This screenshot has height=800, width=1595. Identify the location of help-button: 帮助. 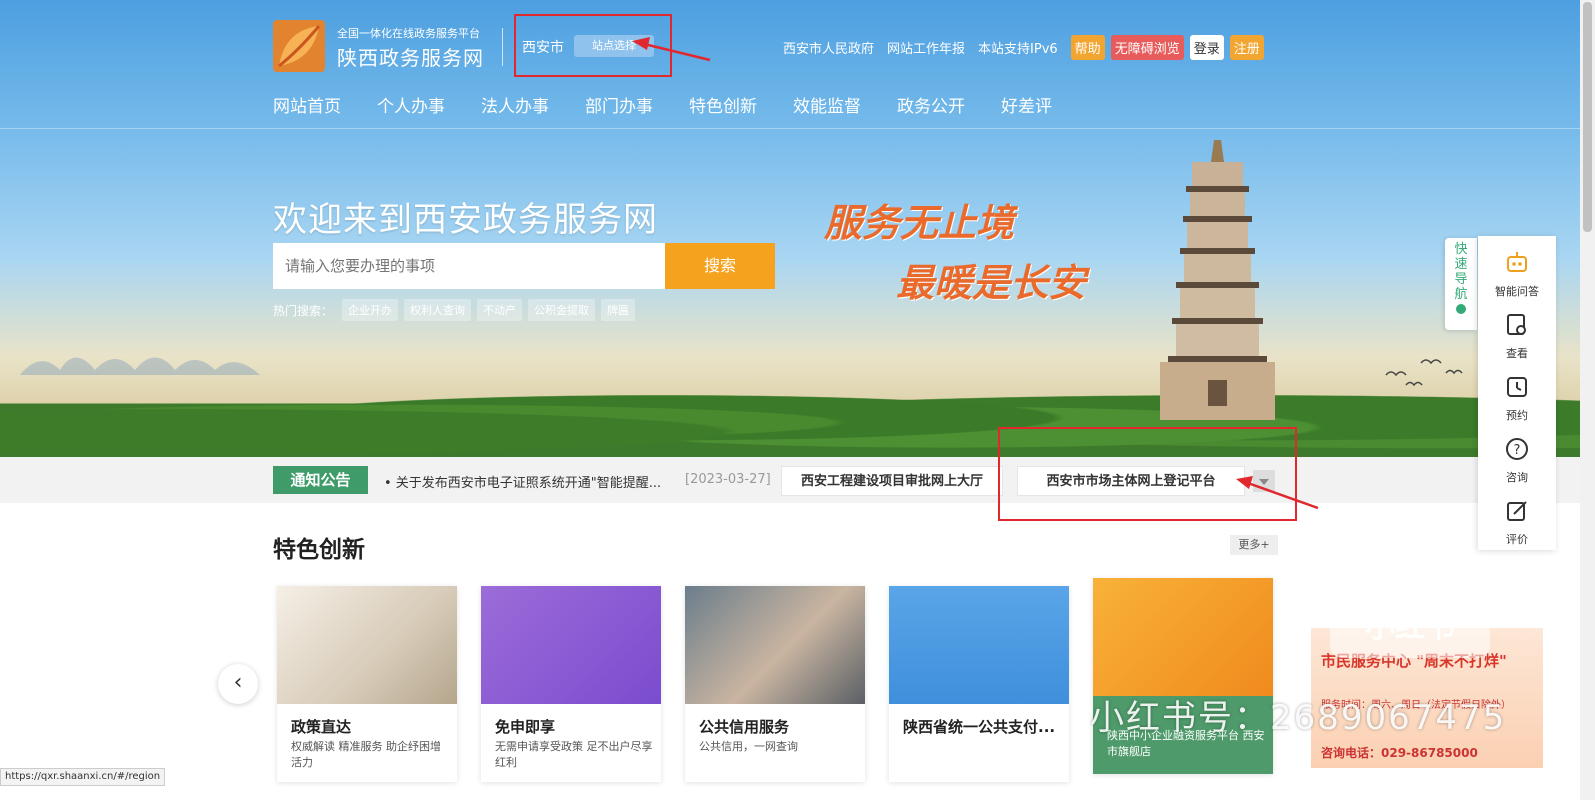
(1087, 47).